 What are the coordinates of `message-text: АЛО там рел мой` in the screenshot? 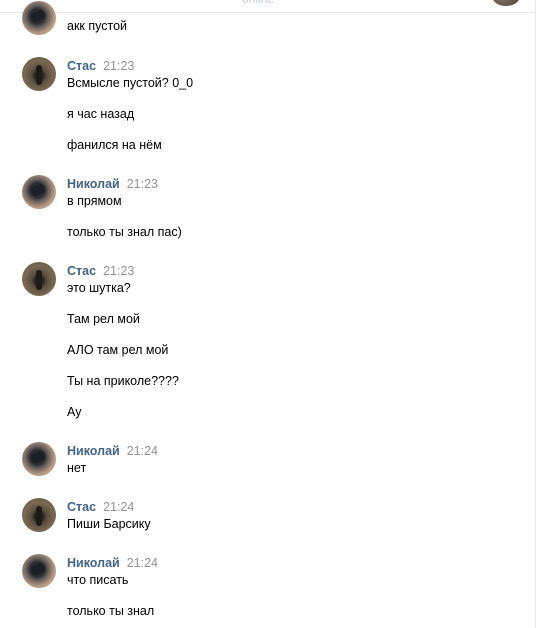 It's located at (118, 350).